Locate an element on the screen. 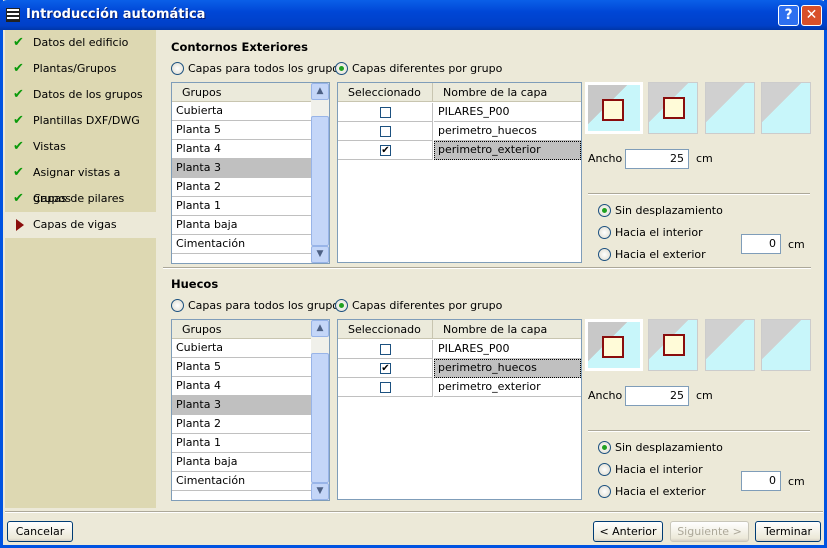 Image resolution: width=827 pixels, height=548 pixels. scroll-down-button: ▼ is located at coordinates (320, 491).